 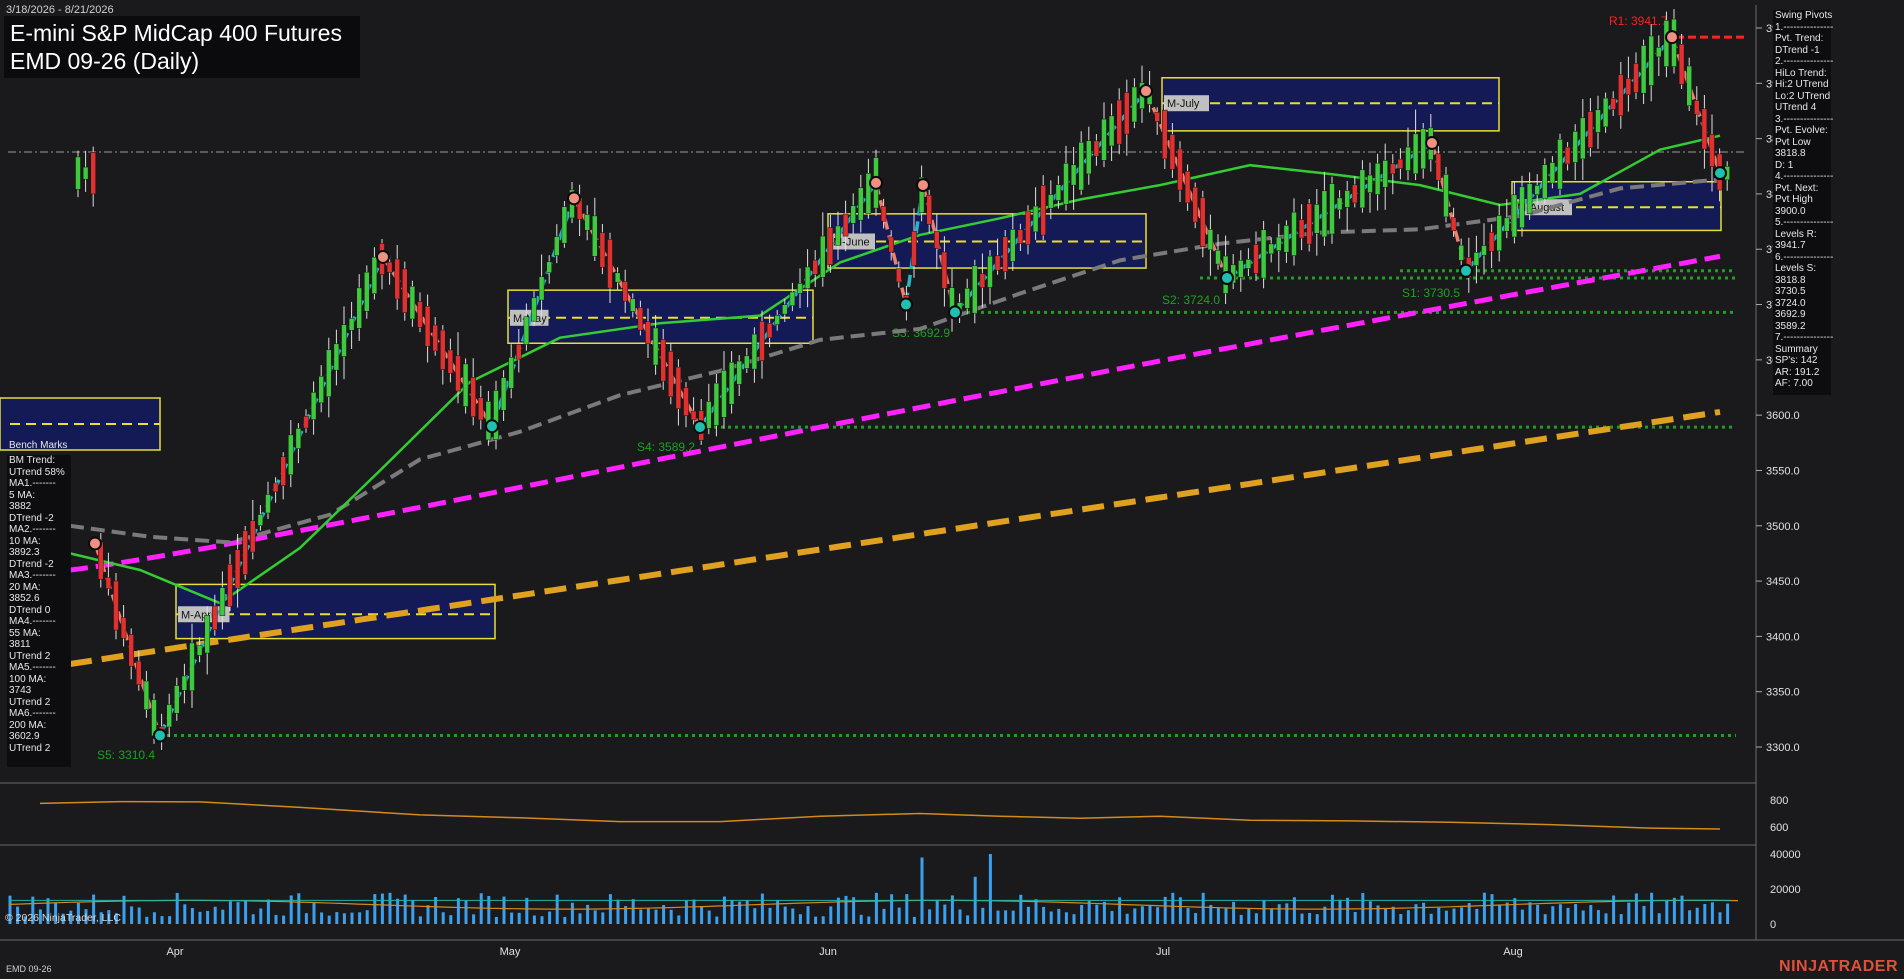 I want to click on indicator-tick-label: 800, so click(x=1779, y=801).